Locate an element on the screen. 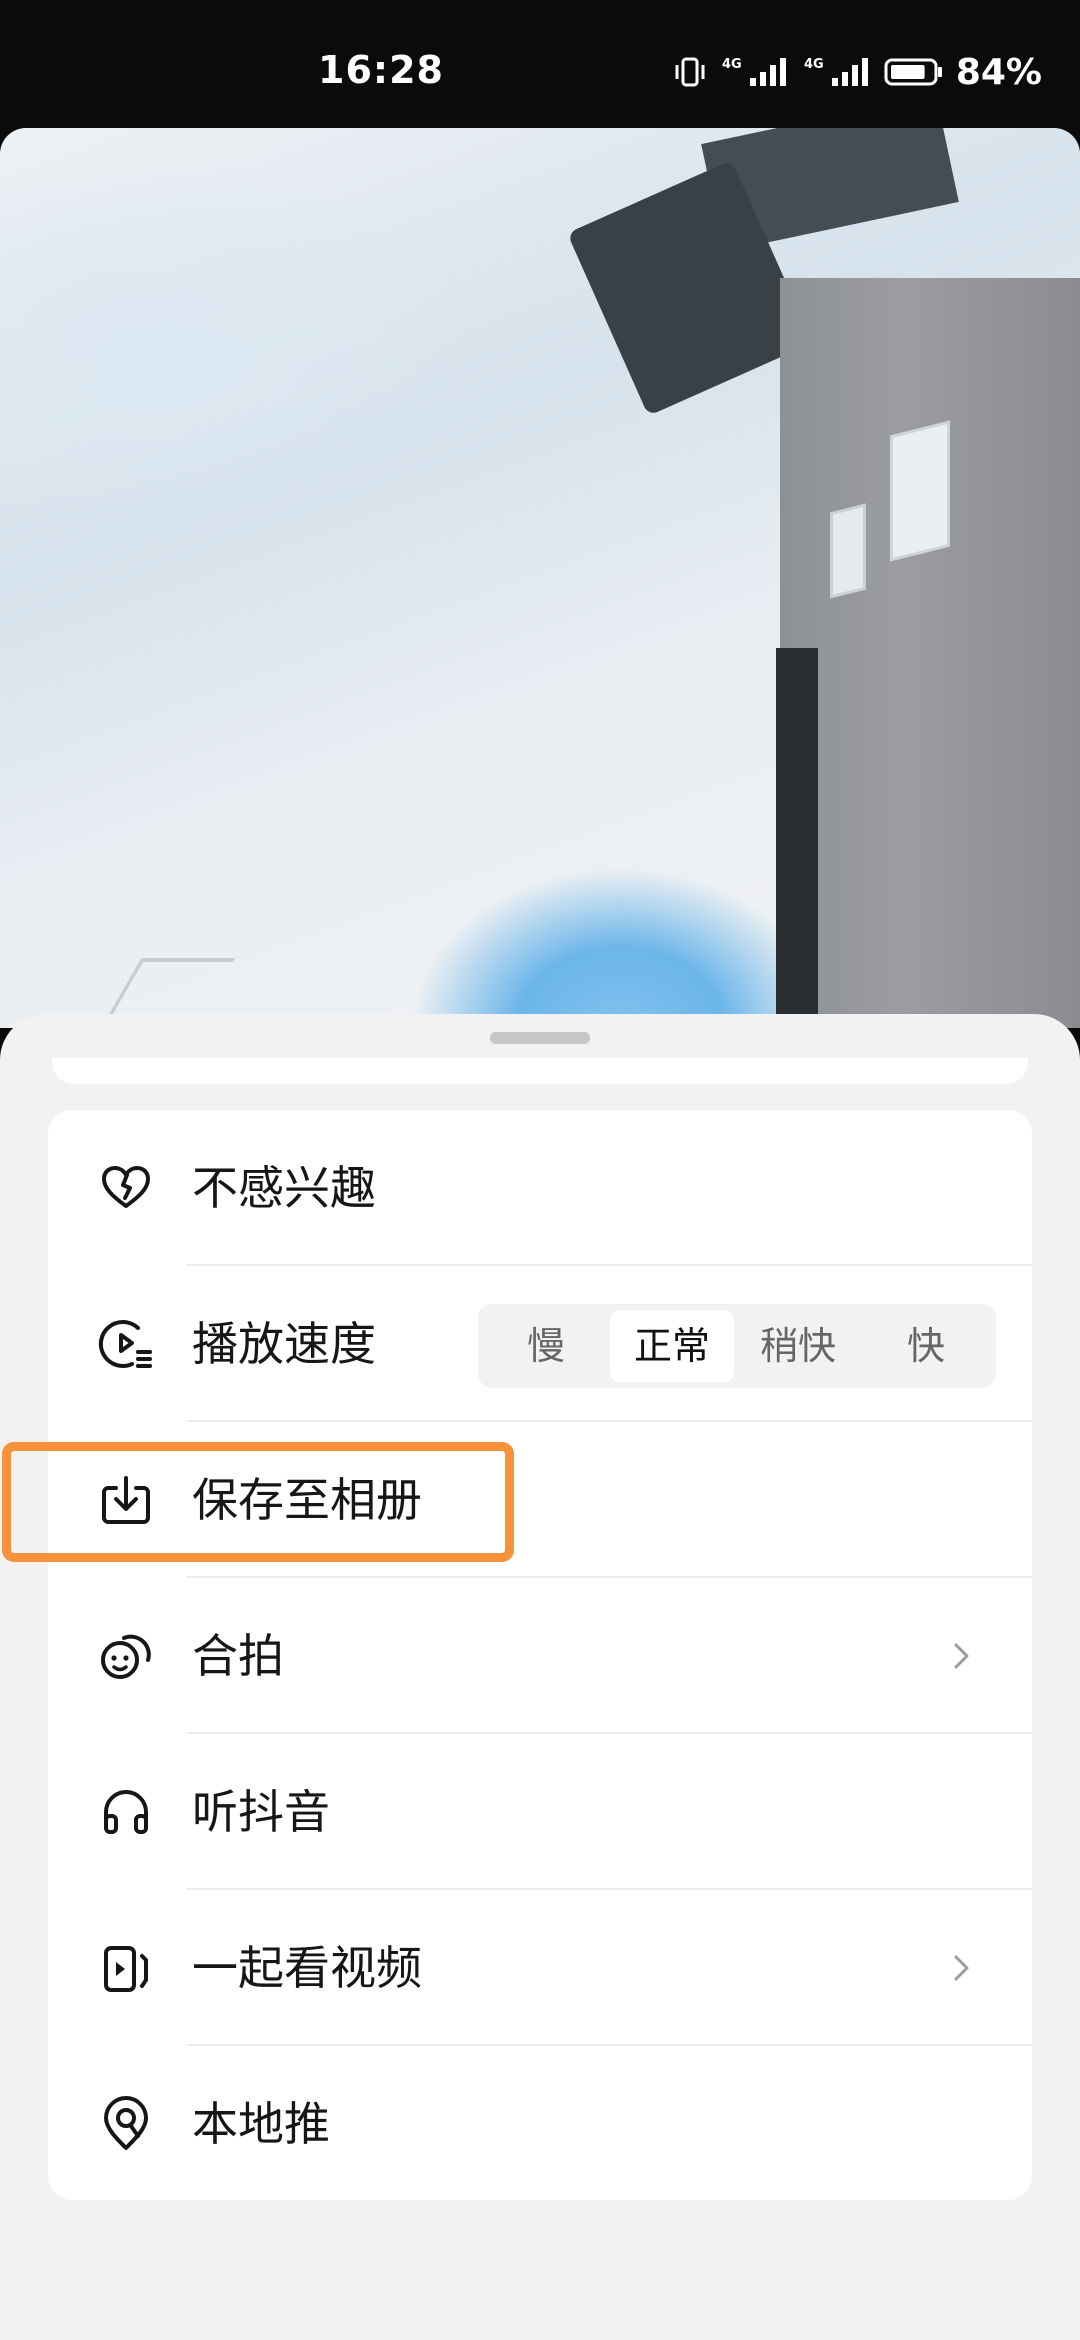 This screenshot has width=1080, height=2340. wall-sign-small is located at coordinates (848, 551).